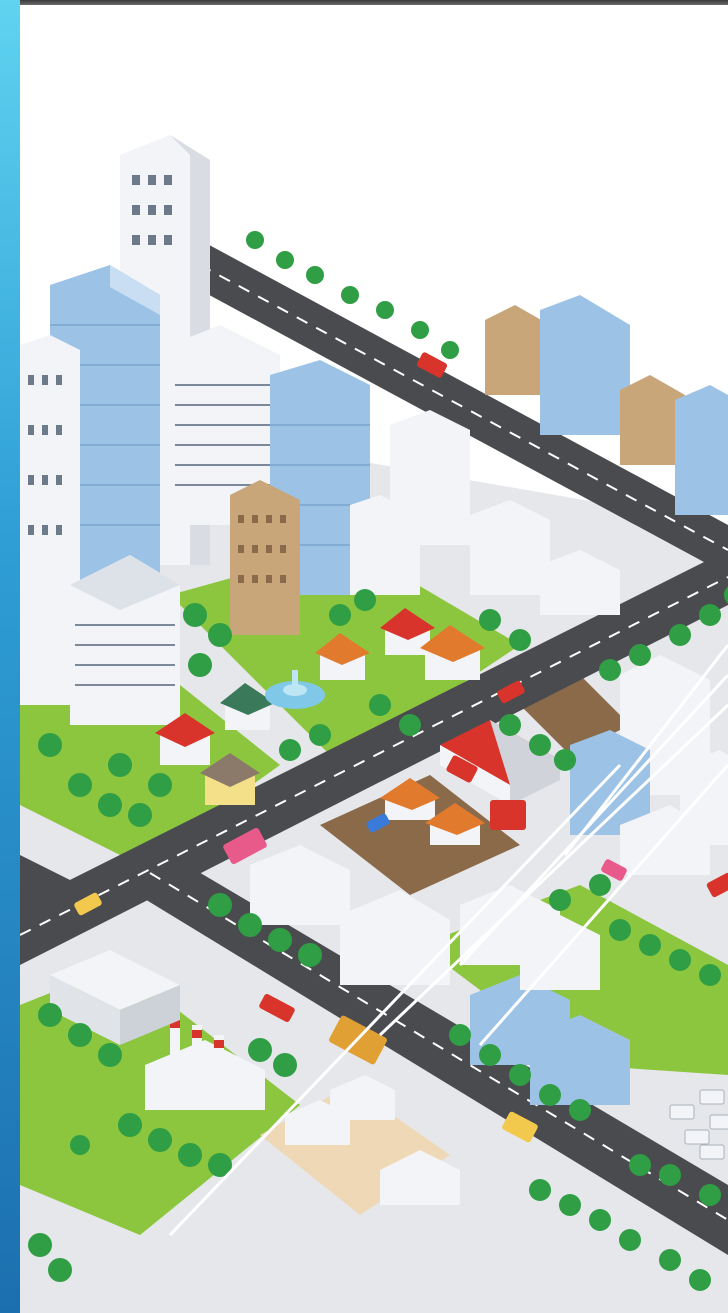 Image resolution: width=728 pixels, height=1313 pixels. Describe the element at coordinates (125, 640) in the screenshot. I see `office-tower-front` at that location.